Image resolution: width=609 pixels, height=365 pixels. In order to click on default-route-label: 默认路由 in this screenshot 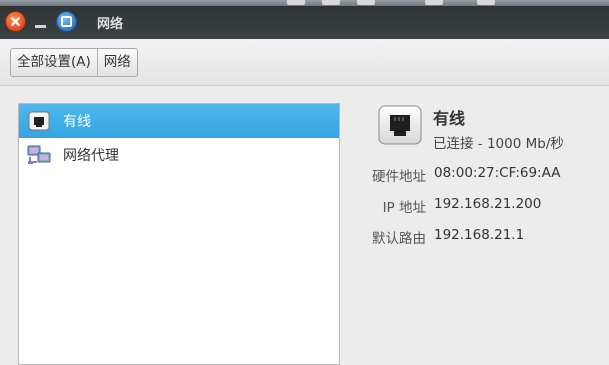, I will do `click(399, 239)`.